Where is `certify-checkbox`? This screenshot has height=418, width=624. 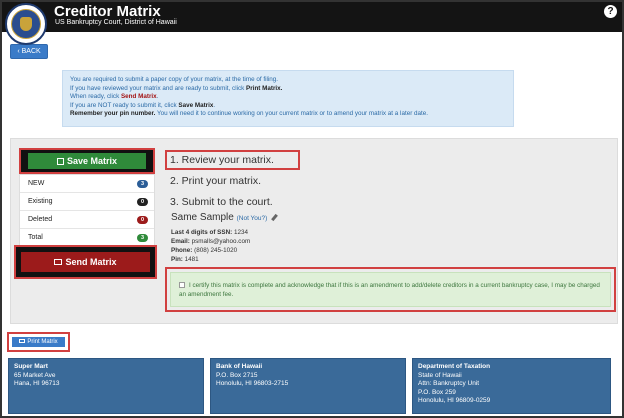 certify-checkbox is located at coordinates (182, 285).